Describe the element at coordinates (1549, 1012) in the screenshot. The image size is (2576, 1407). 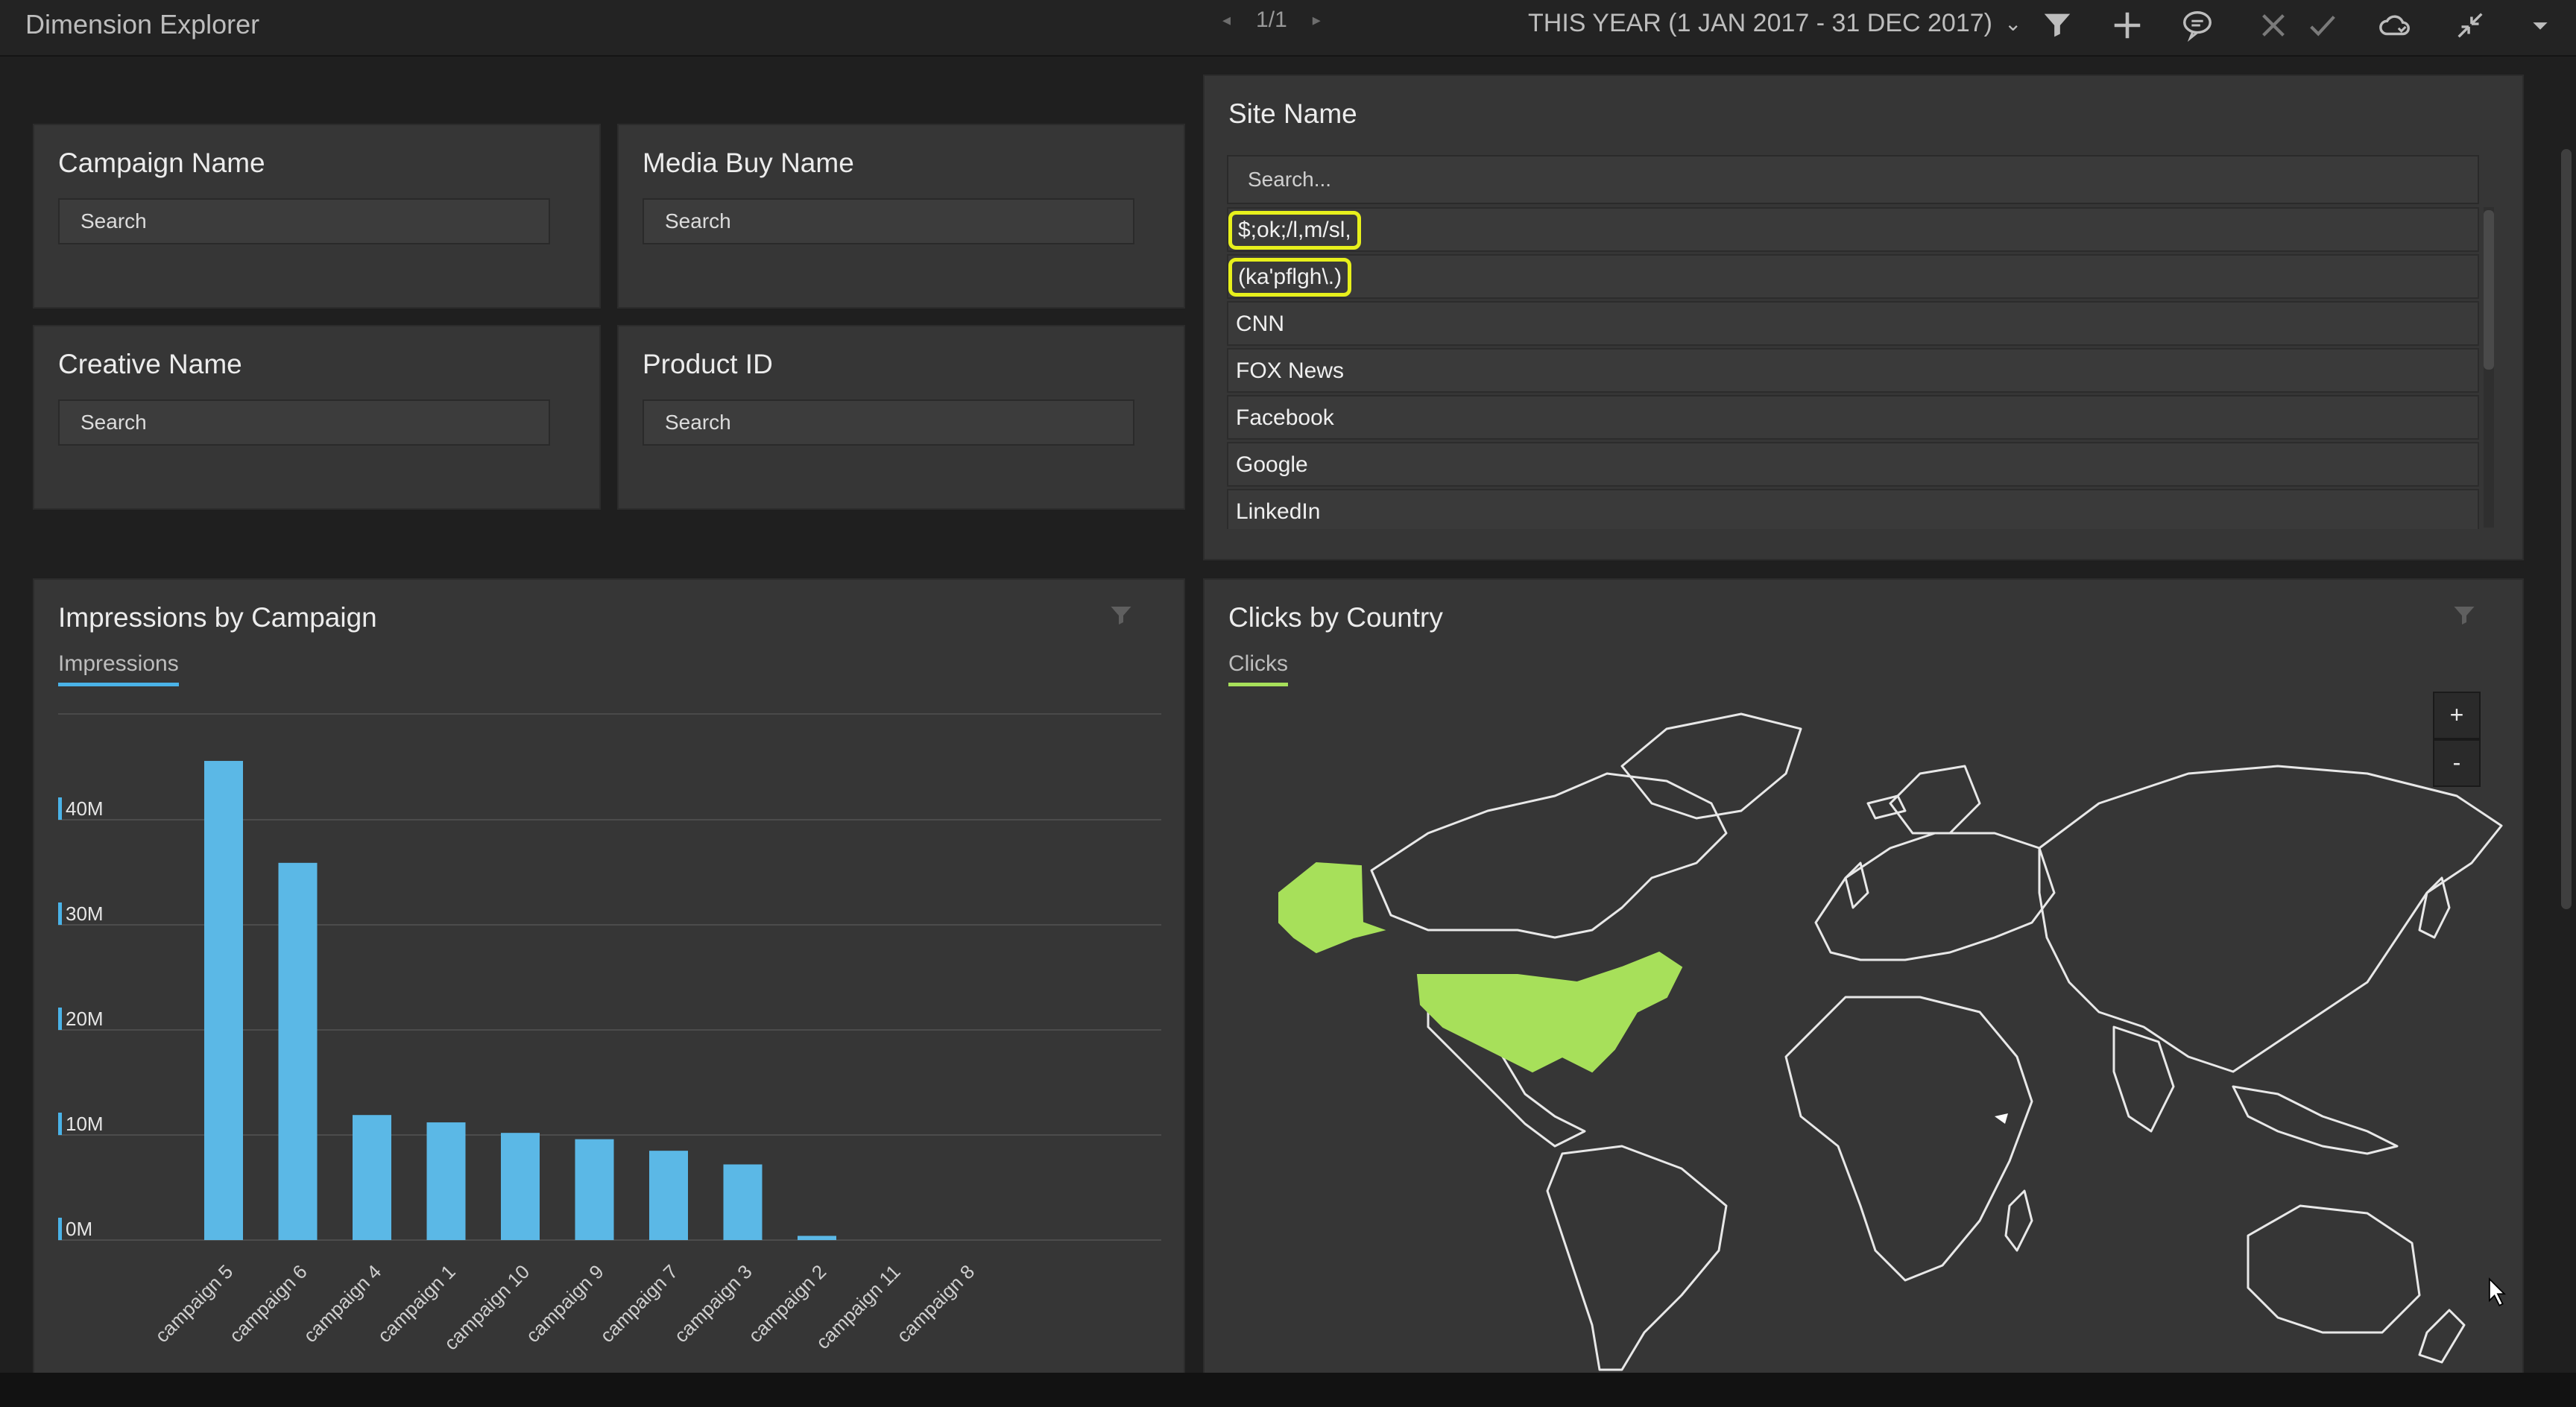
I see `map-country-usa` at that location.